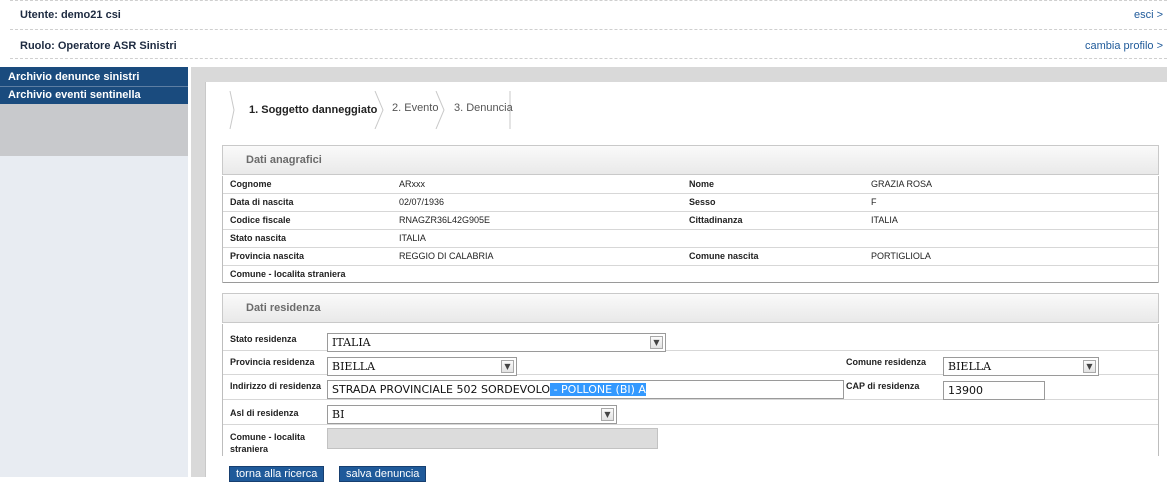 The height and width of the screenshot is (482, 1167). I want to click on stato-nascita-label: Stato nascita, so click(258, 238).